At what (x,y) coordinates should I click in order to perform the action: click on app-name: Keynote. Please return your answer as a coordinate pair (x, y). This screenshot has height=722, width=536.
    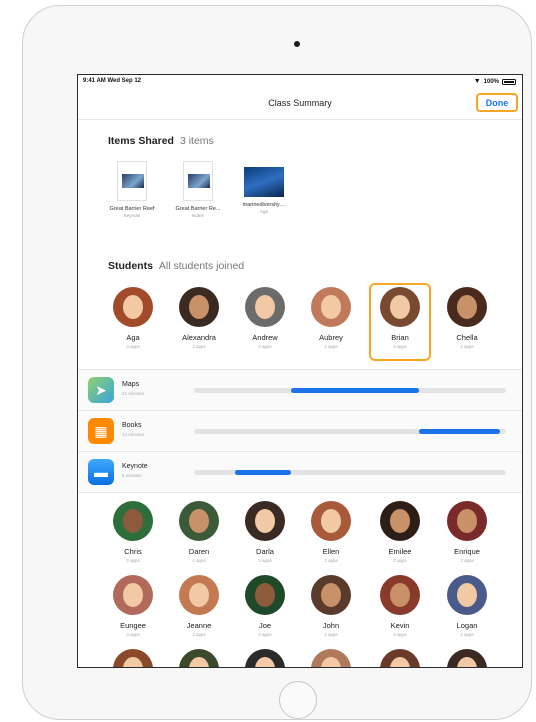
    Looking at the image, I should click on (135, 466).